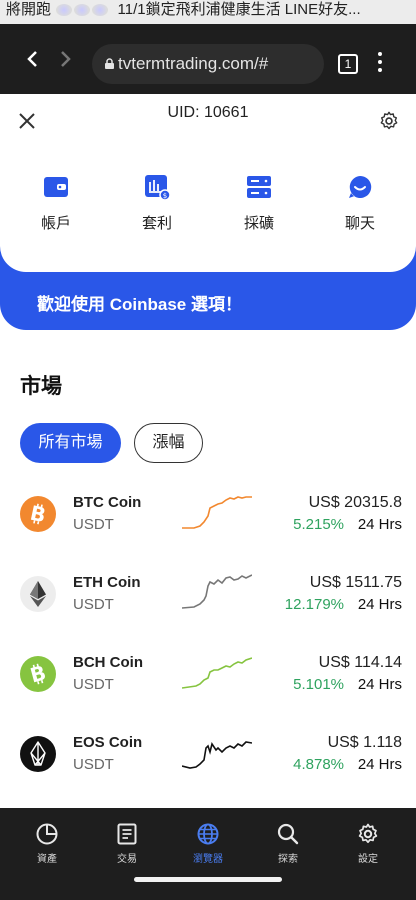  What do you see at coordinates (314, 604) in the screenshot?
I see `coin-change: 12.179%` at bounding box center [314, 604].